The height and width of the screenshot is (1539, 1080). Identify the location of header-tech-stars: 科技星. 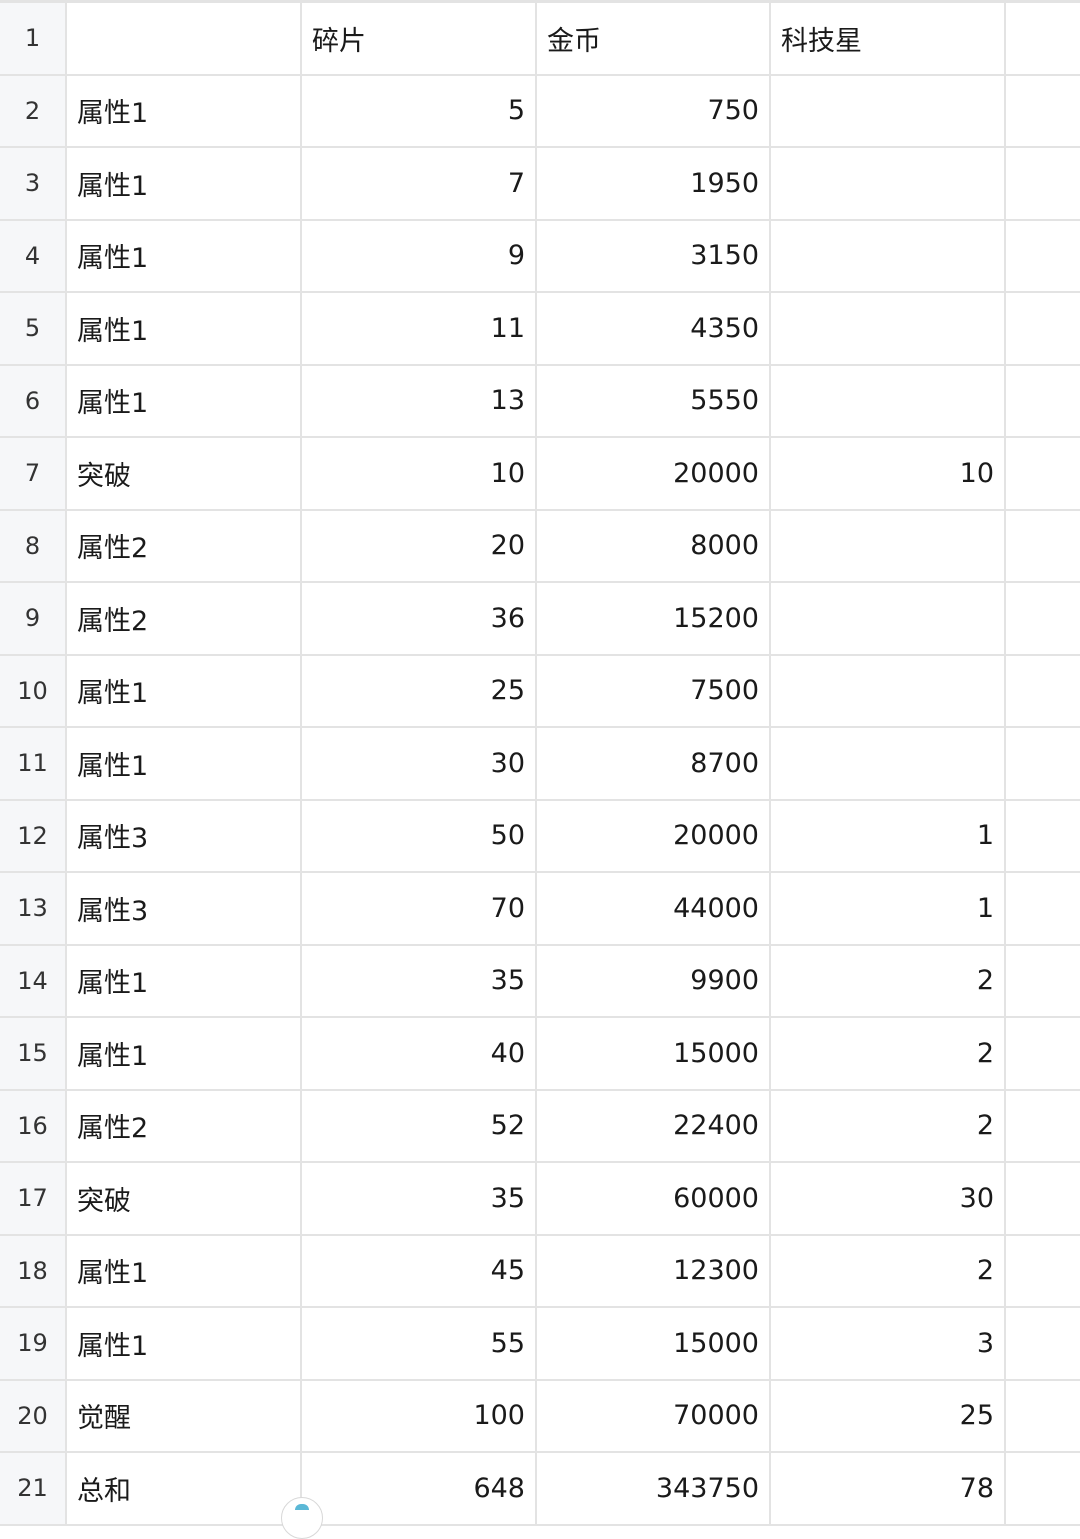
(888, 39).